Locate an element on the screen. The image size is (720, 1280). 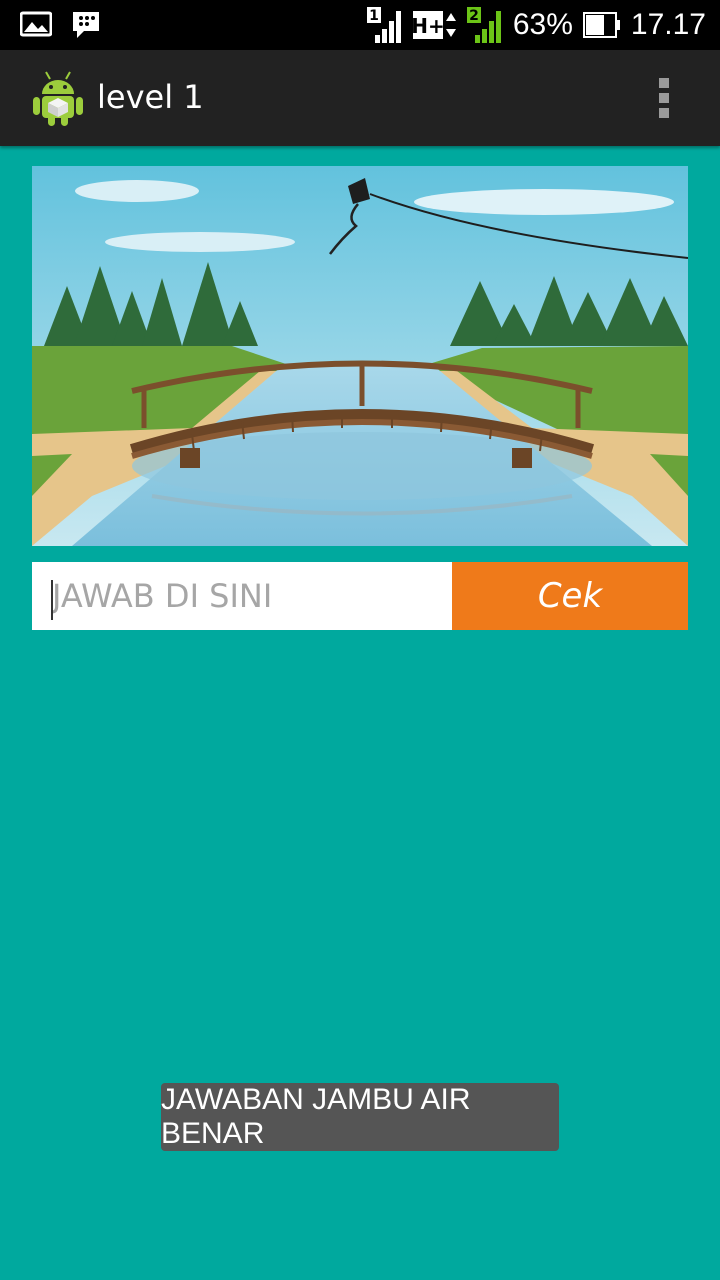
sim1-label: 1 is located at coordinates (374, 16).